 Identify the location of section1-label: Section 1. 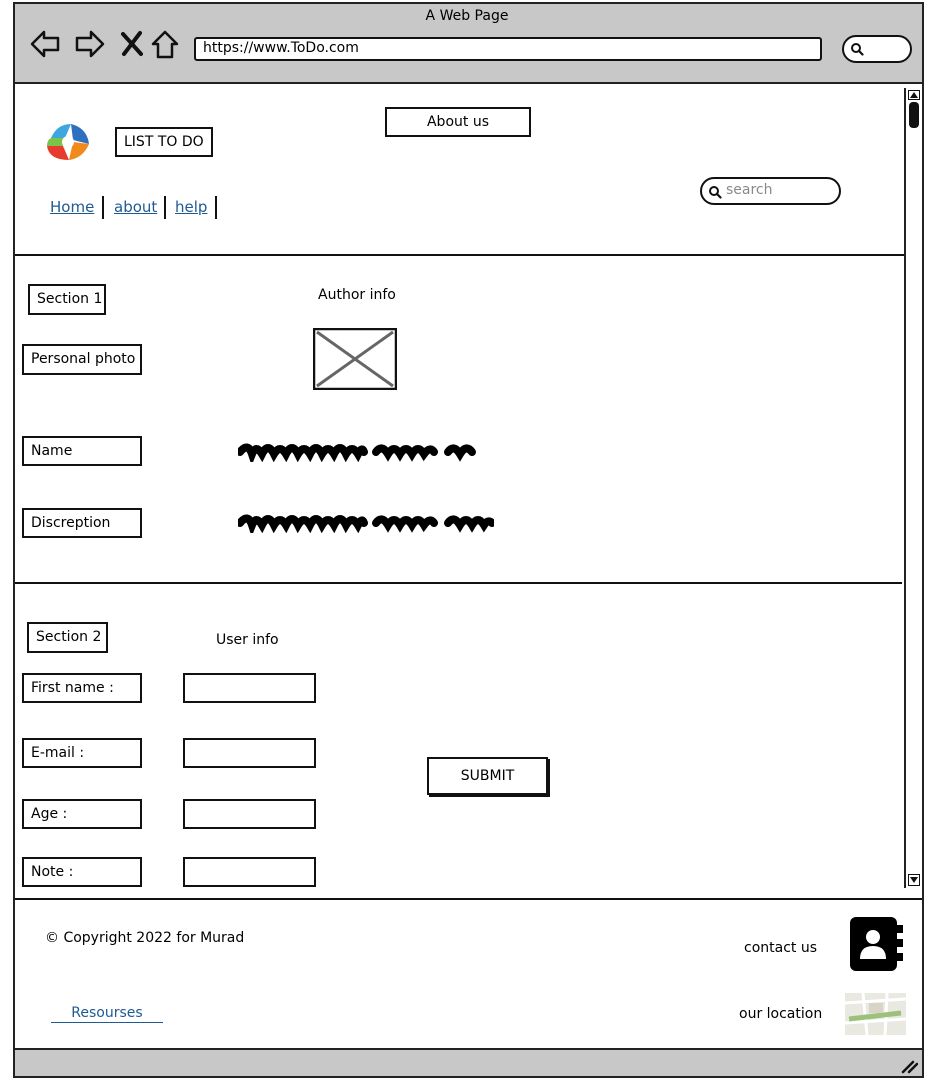
(67, 299).